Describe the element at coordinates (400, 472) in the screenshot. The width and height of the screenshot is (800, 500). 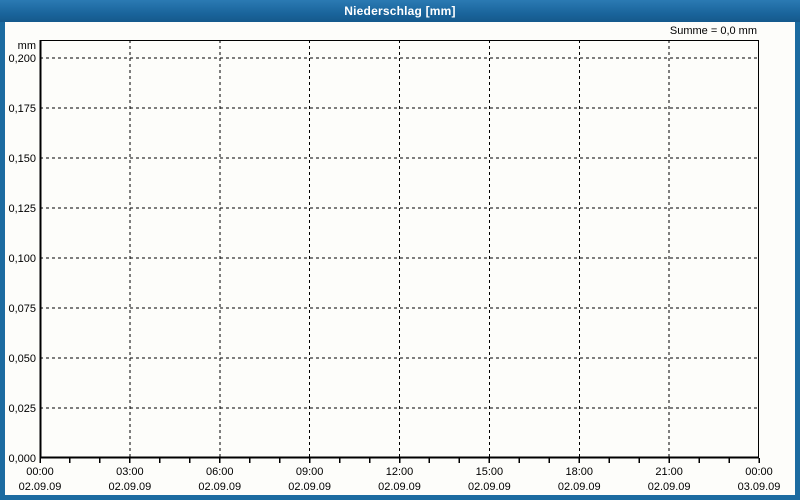
I see `x-time-label: 12:00` at that location.